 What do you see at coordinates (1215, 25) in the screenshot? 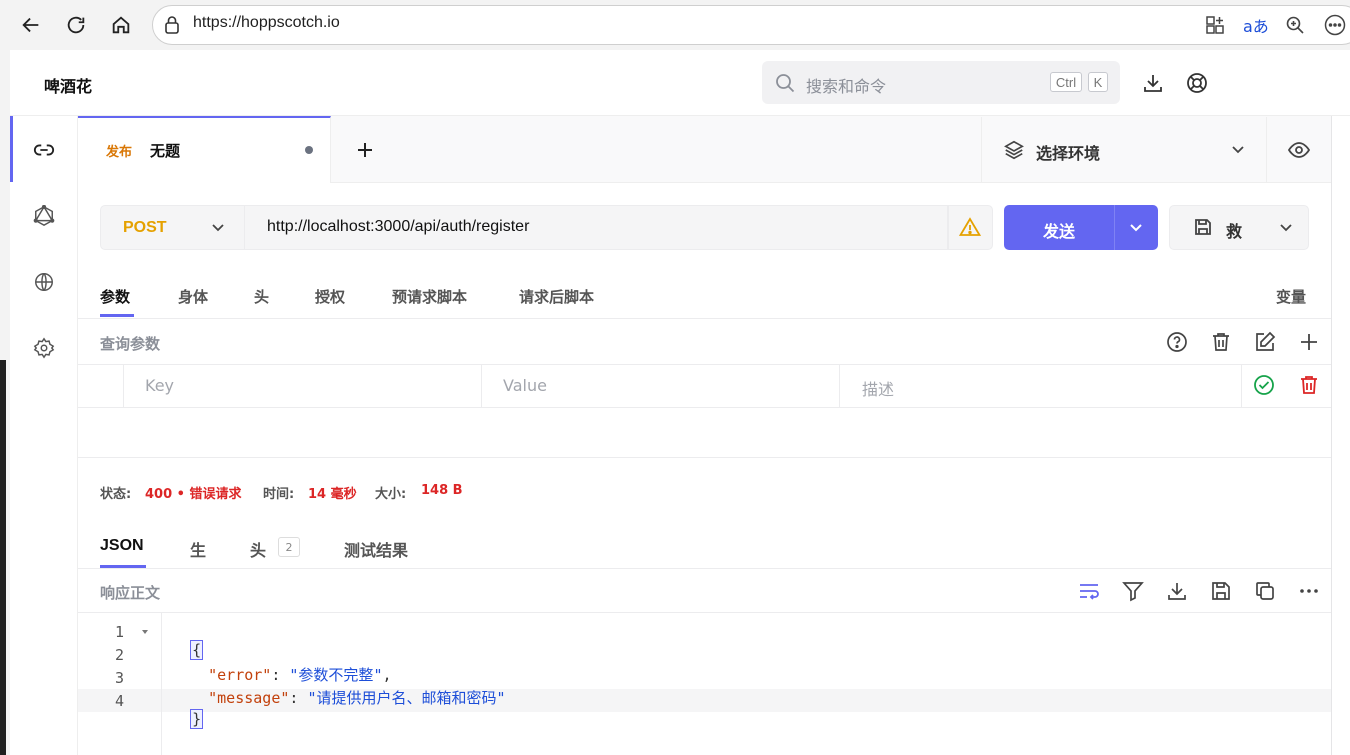
I see `split-tab-icon` at bounding box center [1215, 25].